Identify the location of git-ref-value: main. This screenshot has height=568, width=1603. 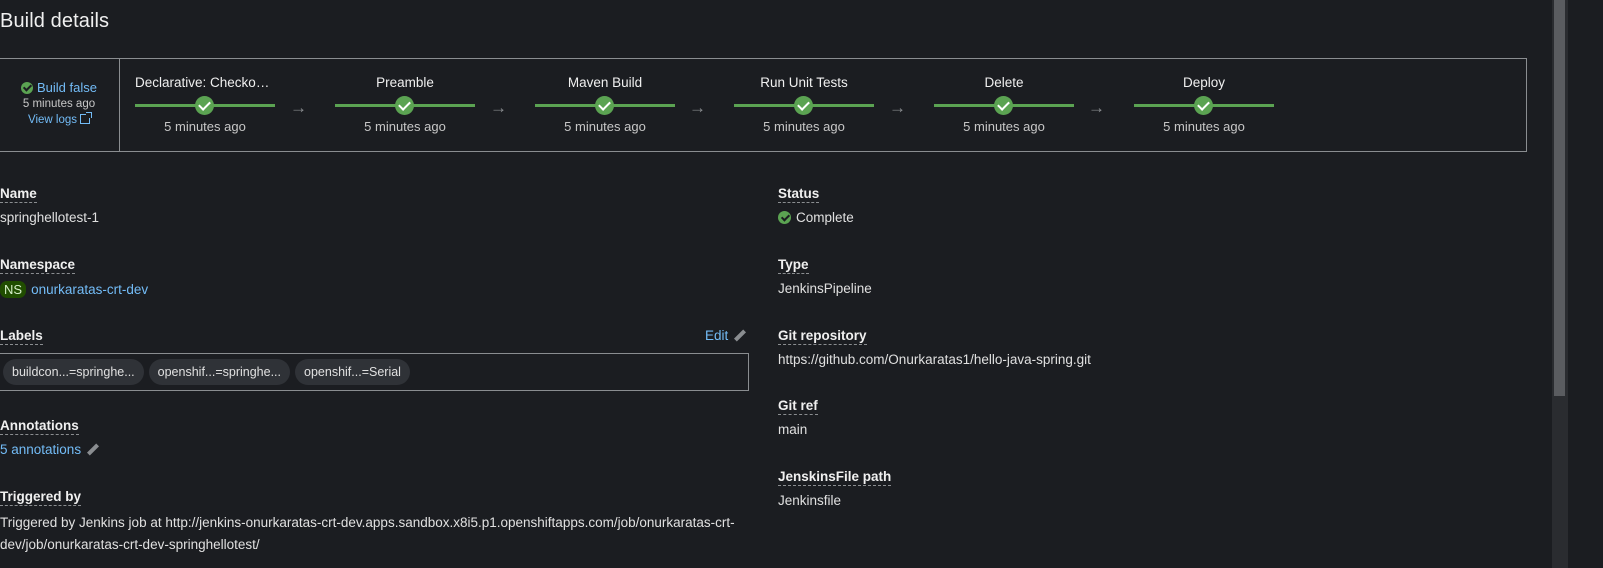
(793, 429).